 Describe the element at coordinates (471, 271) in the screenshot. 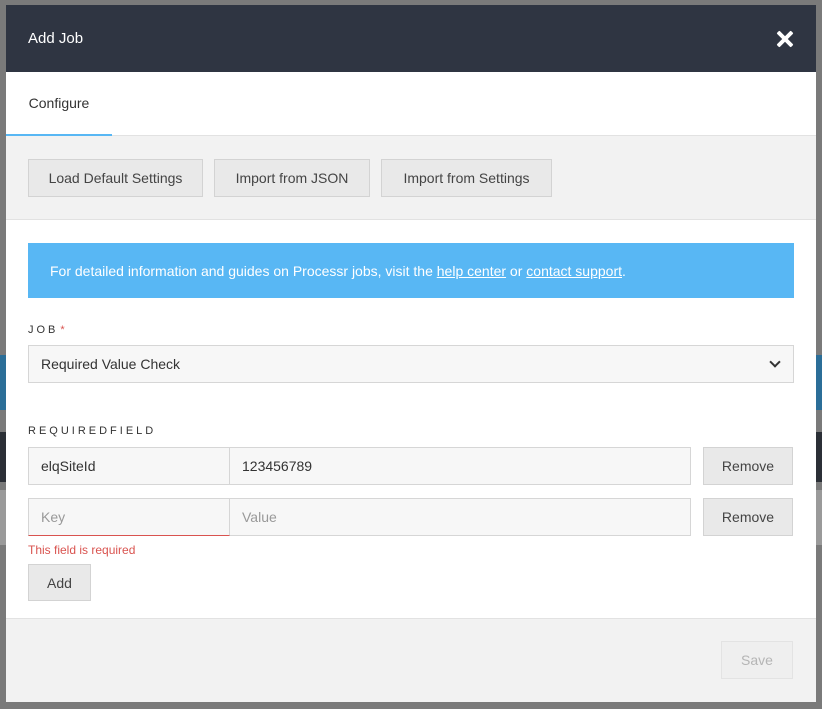

I see `help-center-link: help center` at that location.